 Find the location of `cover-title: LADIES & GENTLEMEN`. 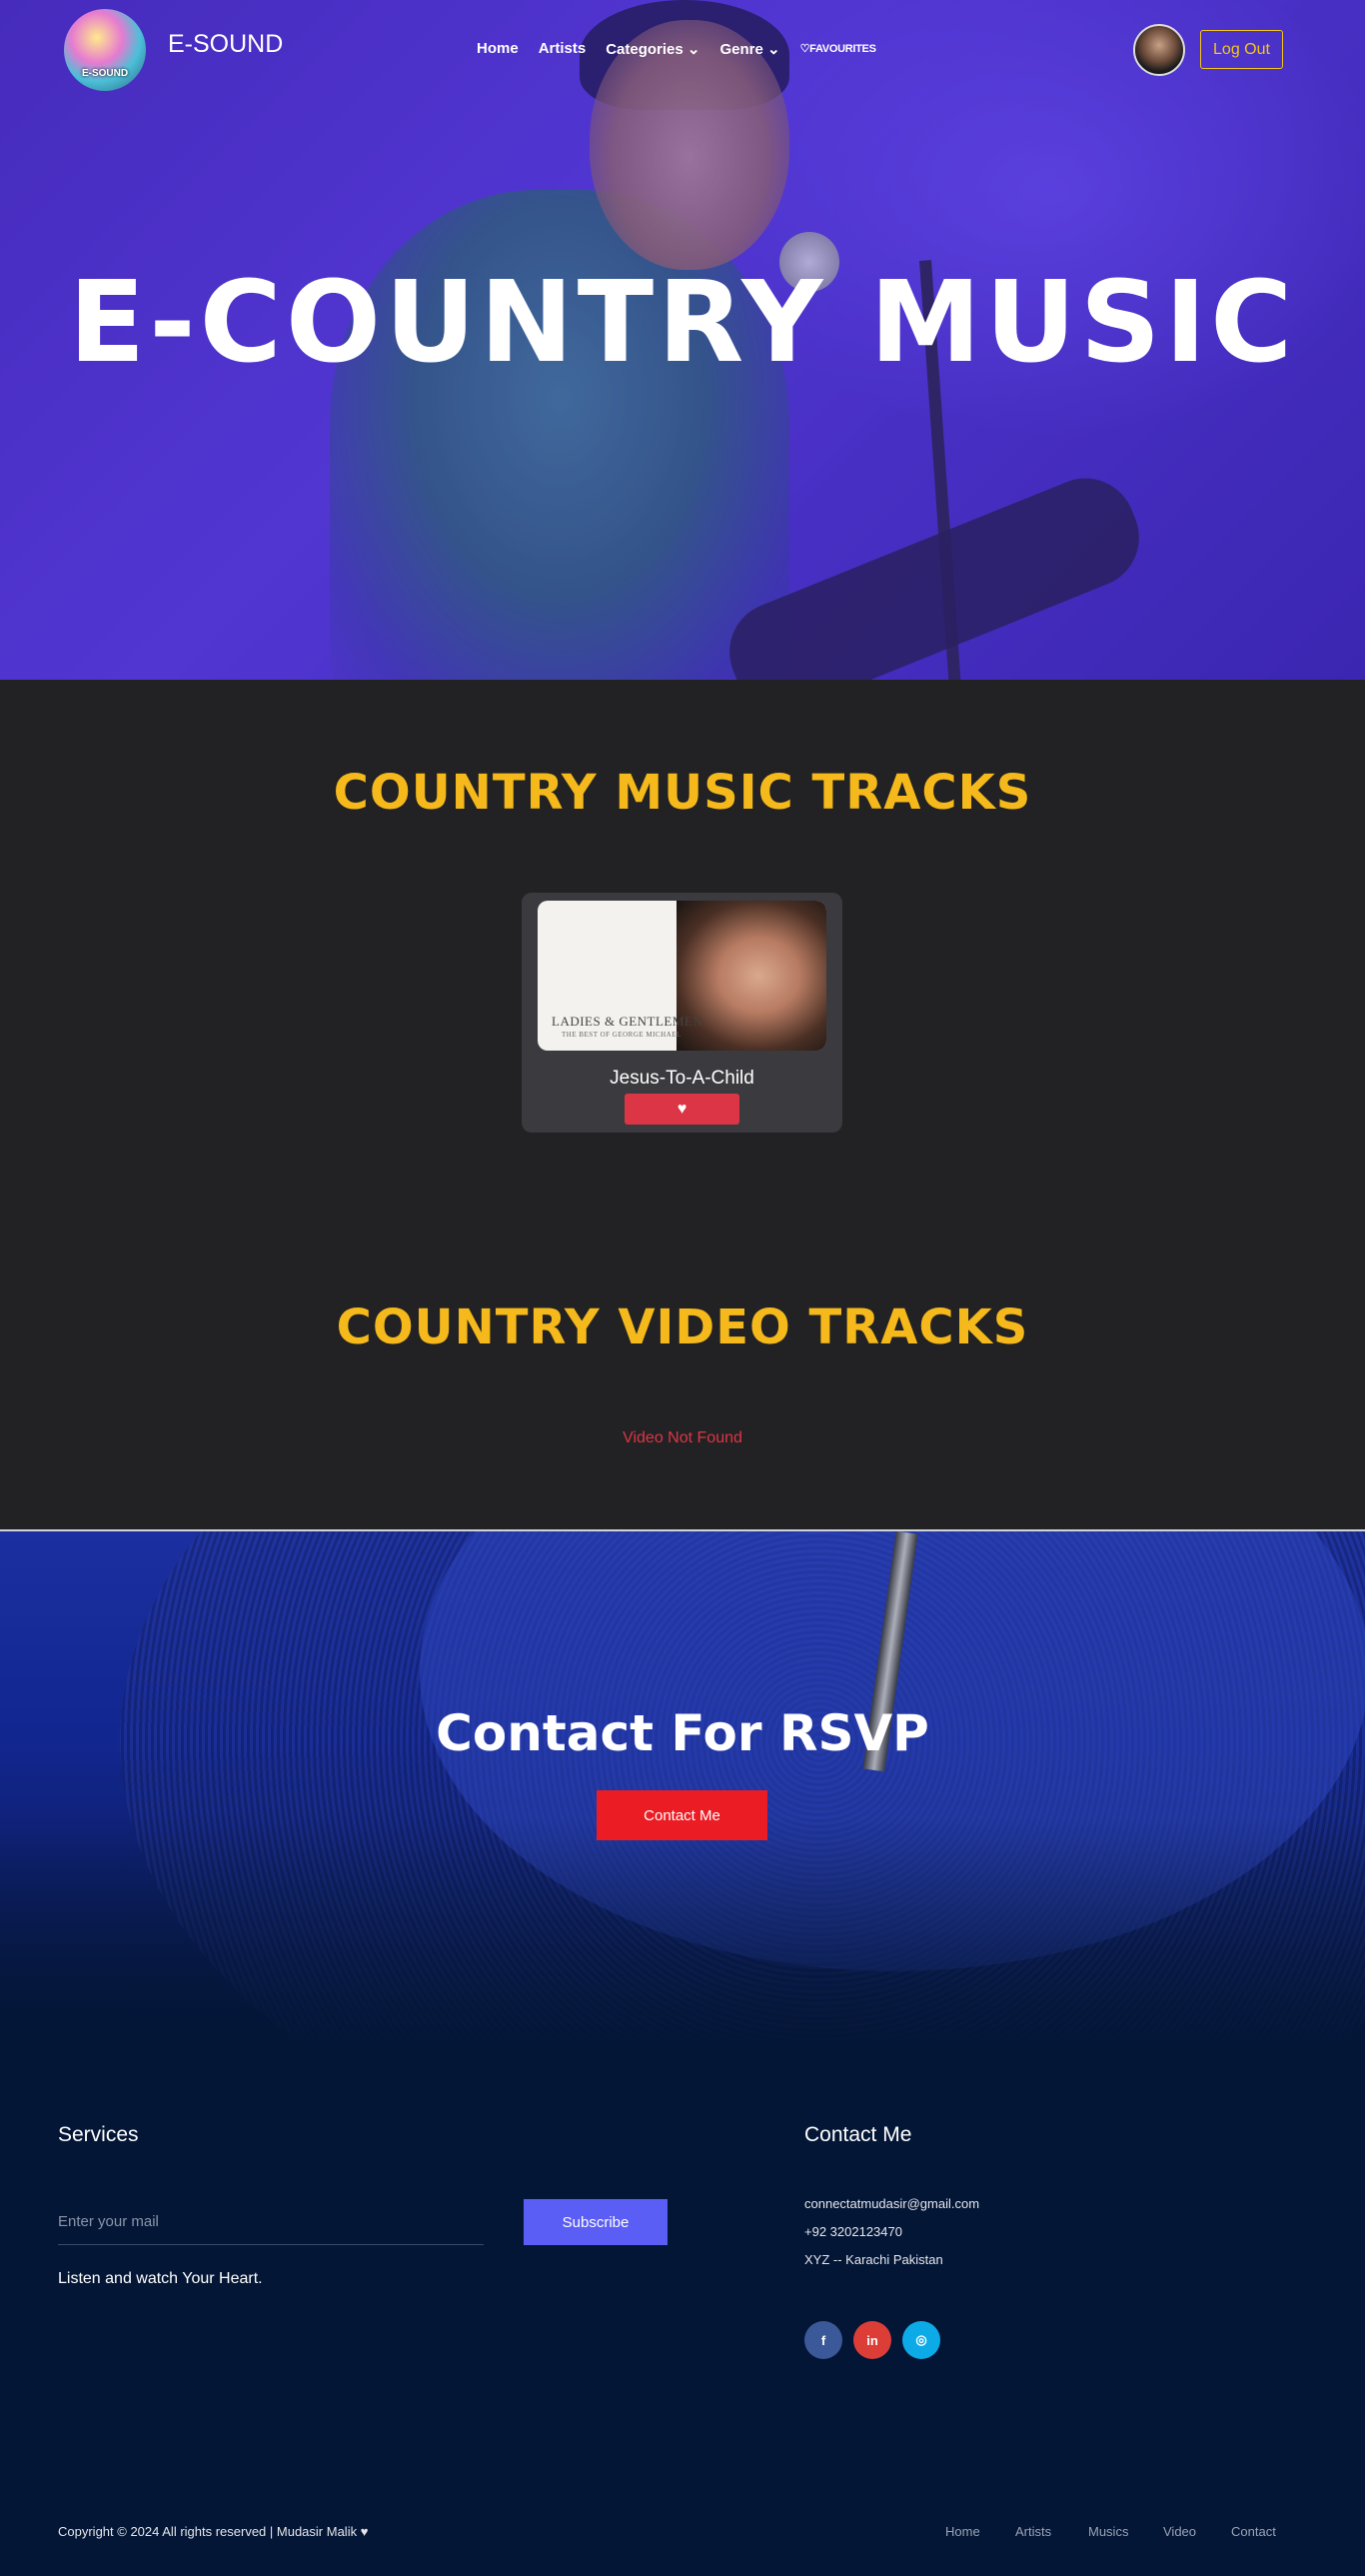

cover-title: LADIES & GENTLEMEN is located at coordinates (627, 1022).